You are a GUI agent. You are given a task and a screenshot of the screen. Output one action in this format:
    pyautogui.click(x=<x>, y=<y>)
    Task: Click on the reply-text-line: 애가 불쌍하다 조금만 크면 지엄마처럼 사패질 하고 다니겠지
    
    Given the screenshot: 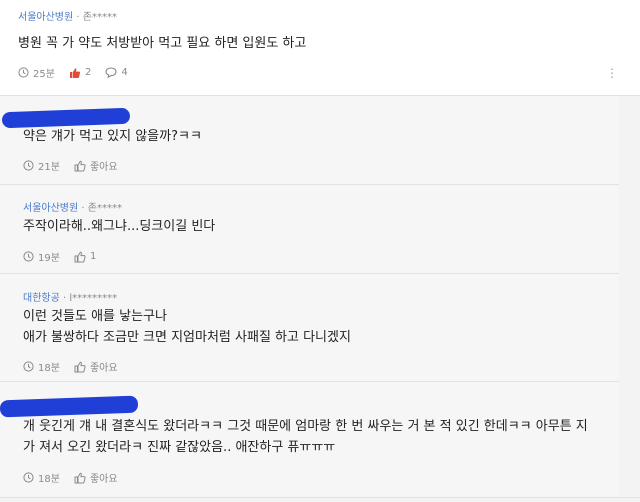 What is the action you would take?
    pyautogui.click(x=187, y=337)
    